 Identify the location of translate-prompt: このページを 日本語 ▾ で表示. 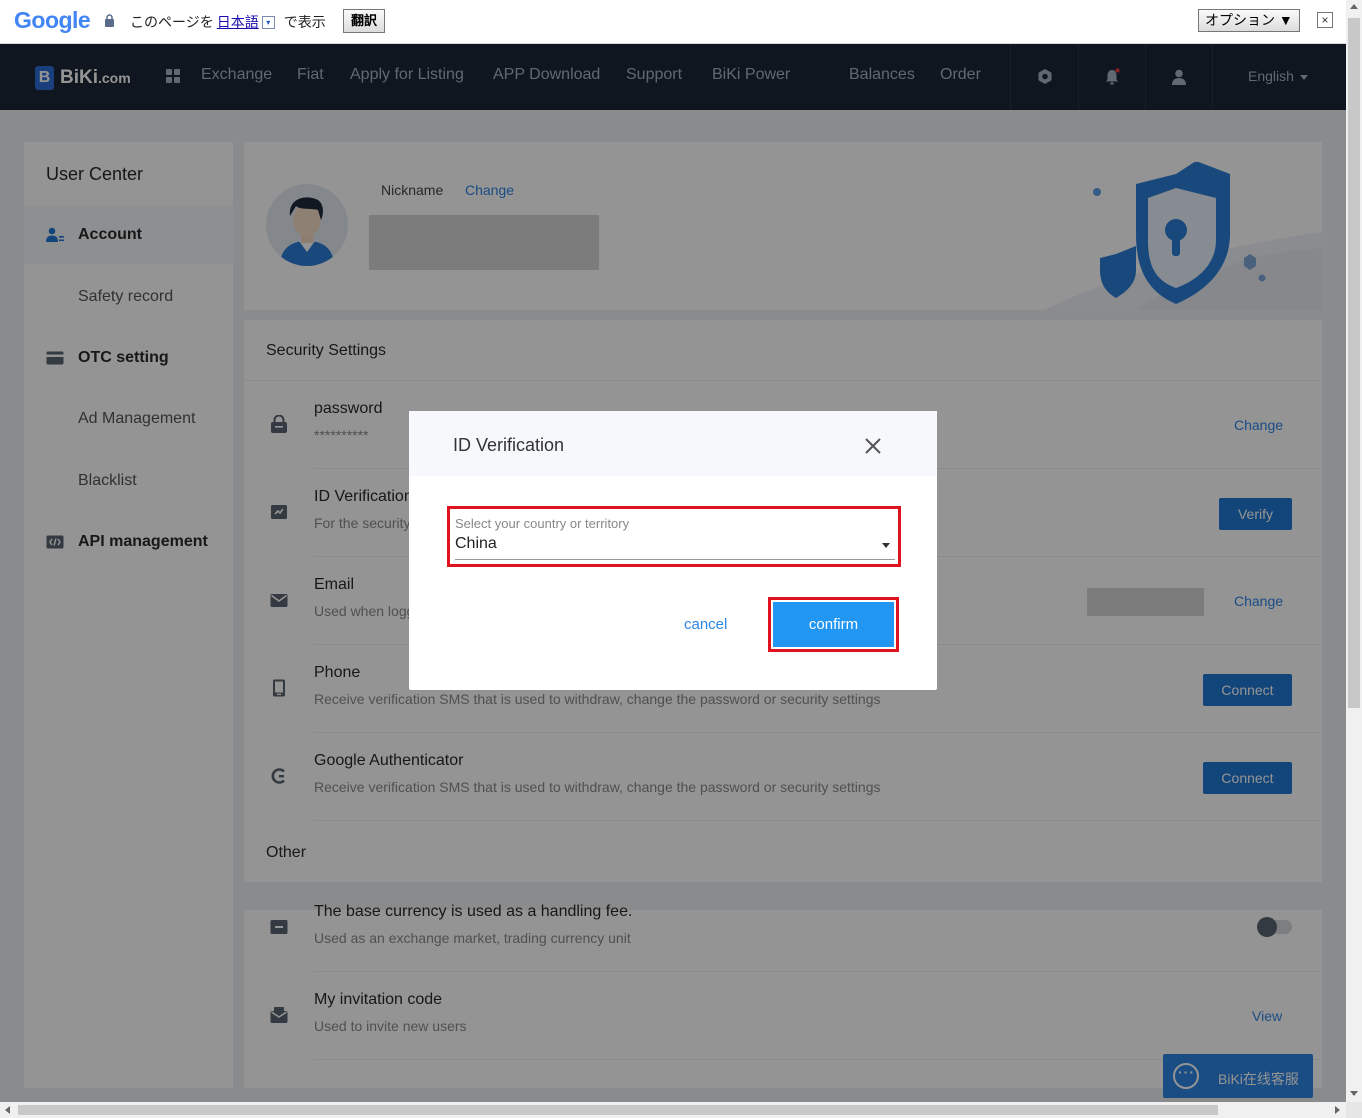
(228, 22).